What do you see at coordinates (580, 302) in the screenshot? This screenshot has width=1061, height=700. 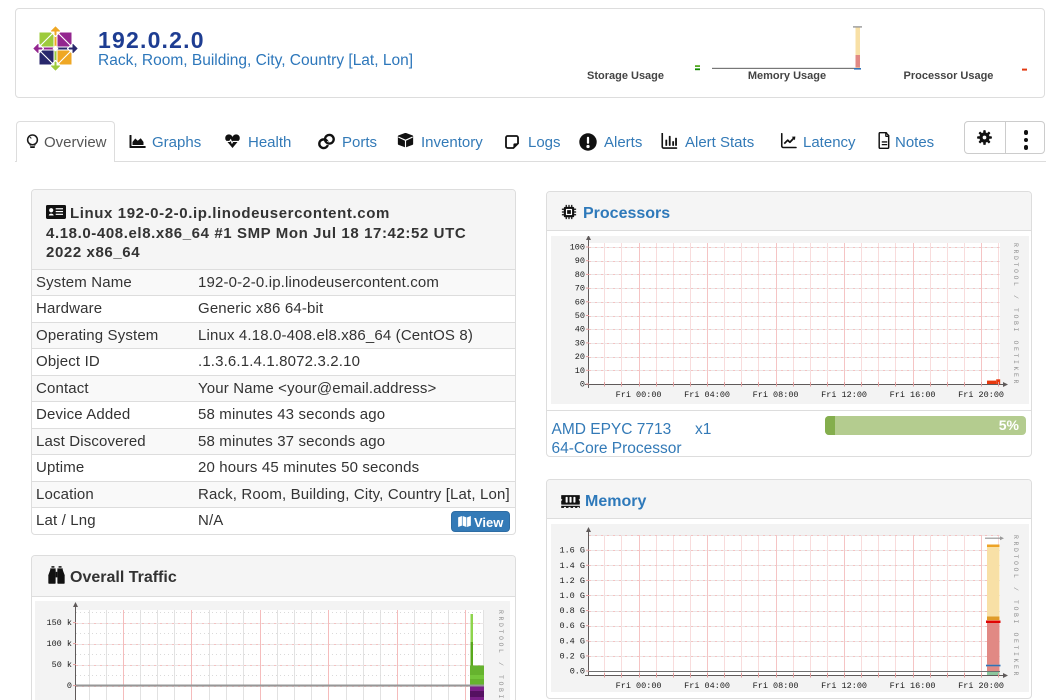 I see `svg-text: 60` at bounding box center [580, 302].